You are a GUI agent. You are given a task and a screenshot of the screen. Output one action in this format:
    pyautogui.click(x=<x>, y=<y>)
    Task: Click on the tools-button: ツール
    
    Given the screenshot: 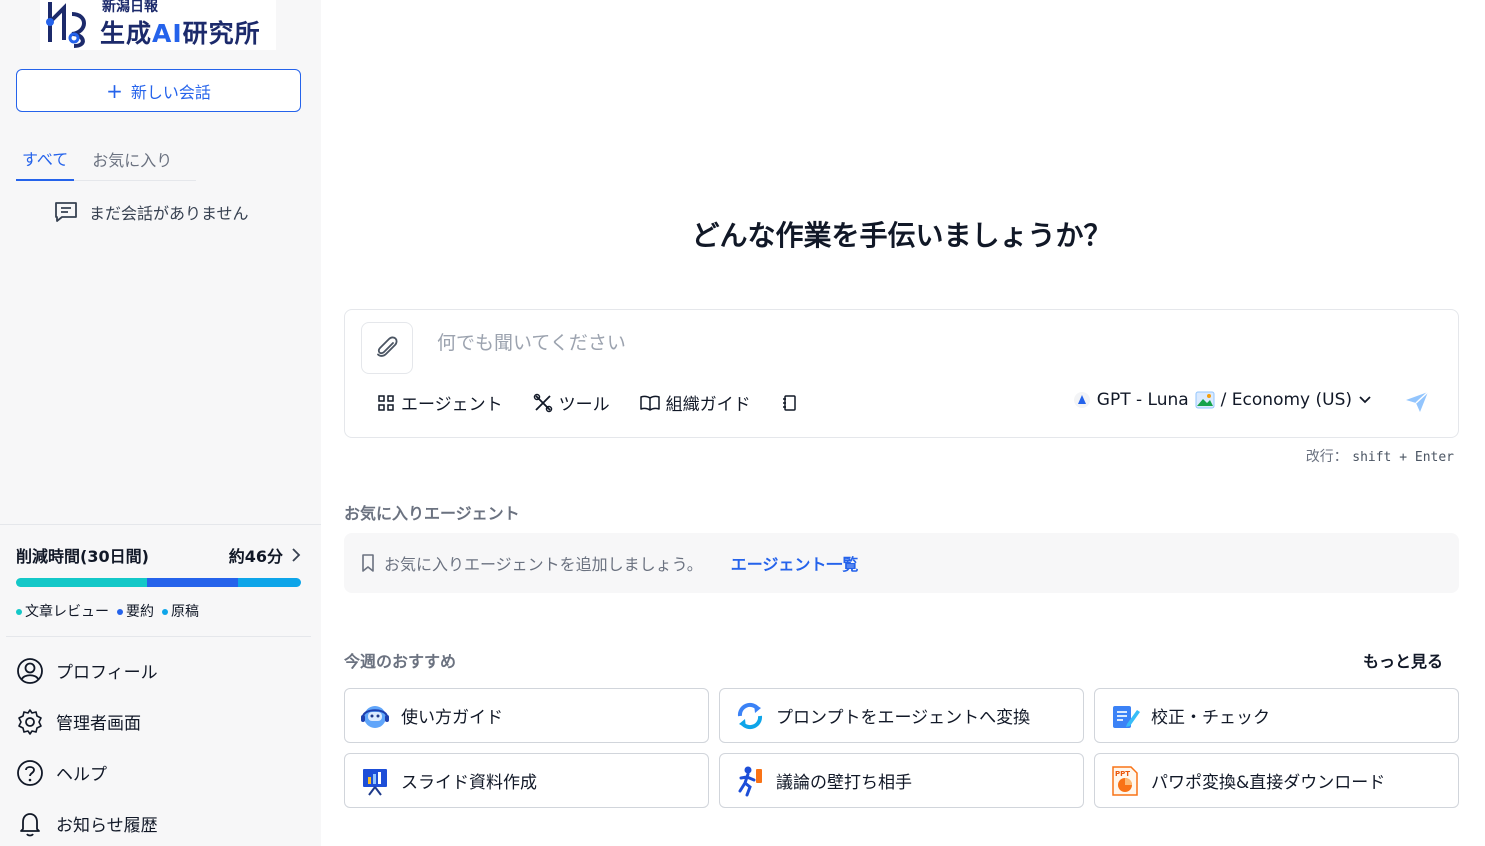 What is the action you would take?
    pyautogui.click(x=571, y=402)
    